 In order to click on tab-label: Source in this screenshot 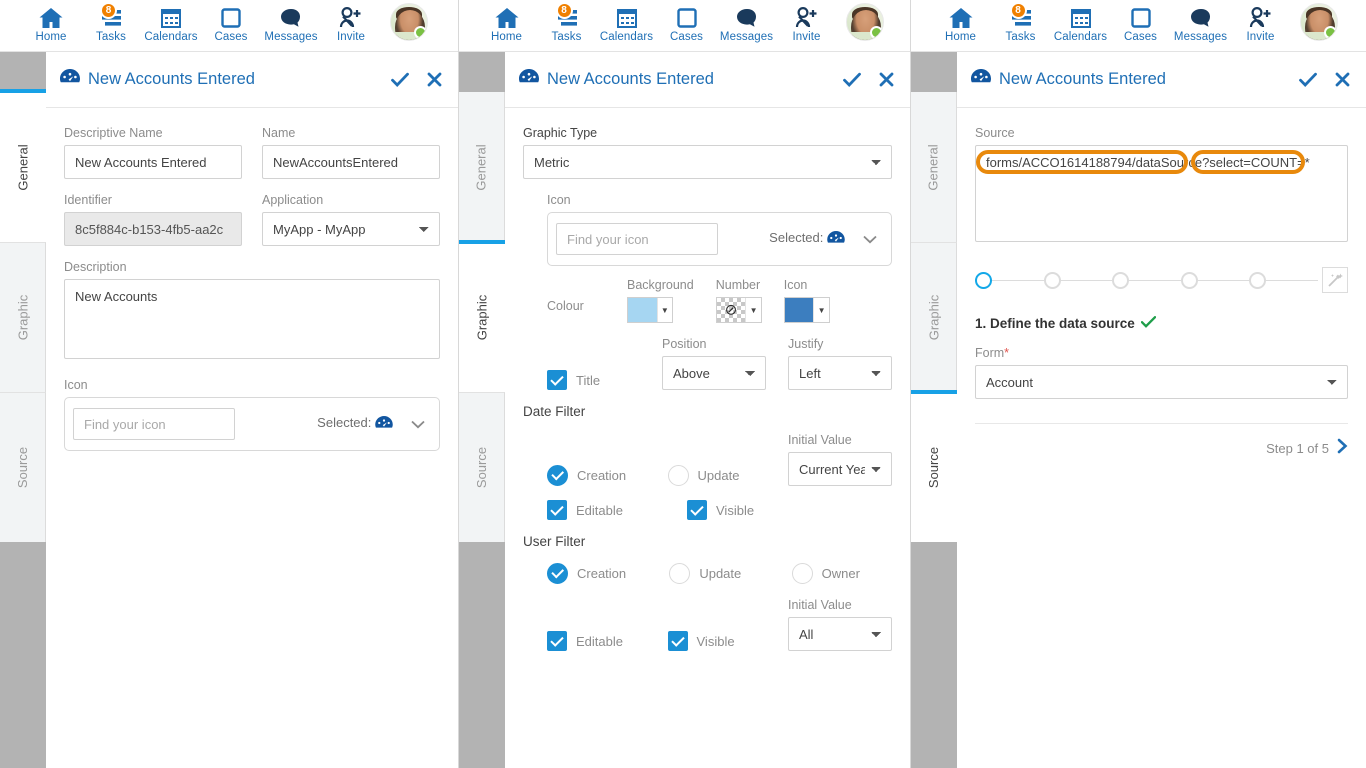, I will do `click(934, 467)`.